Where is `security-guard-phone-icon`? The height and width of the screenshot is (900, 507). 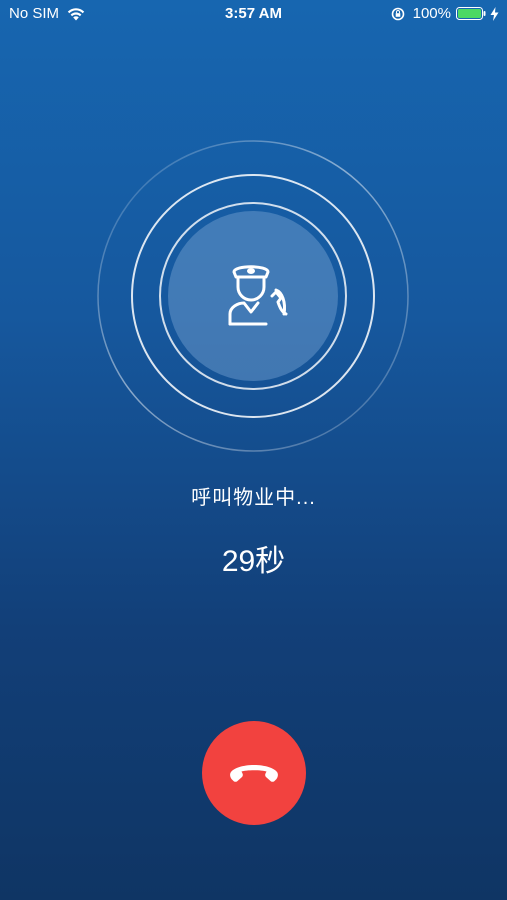 security-guard-phone-icon is located at coordinates (258, 295).